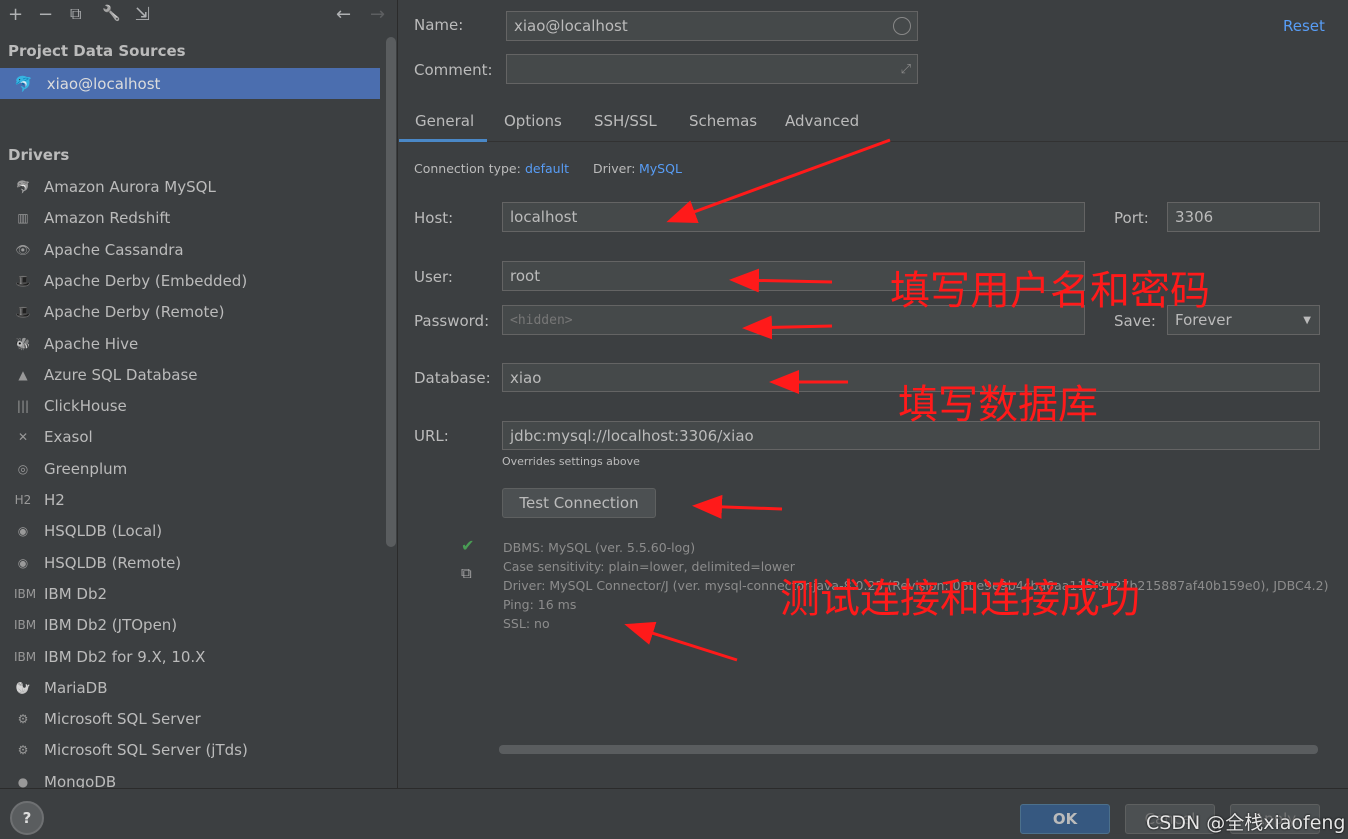  Describe the element at coordinates (23, 218) in the screenshot. I see `driver-icon: ▥` at that location.